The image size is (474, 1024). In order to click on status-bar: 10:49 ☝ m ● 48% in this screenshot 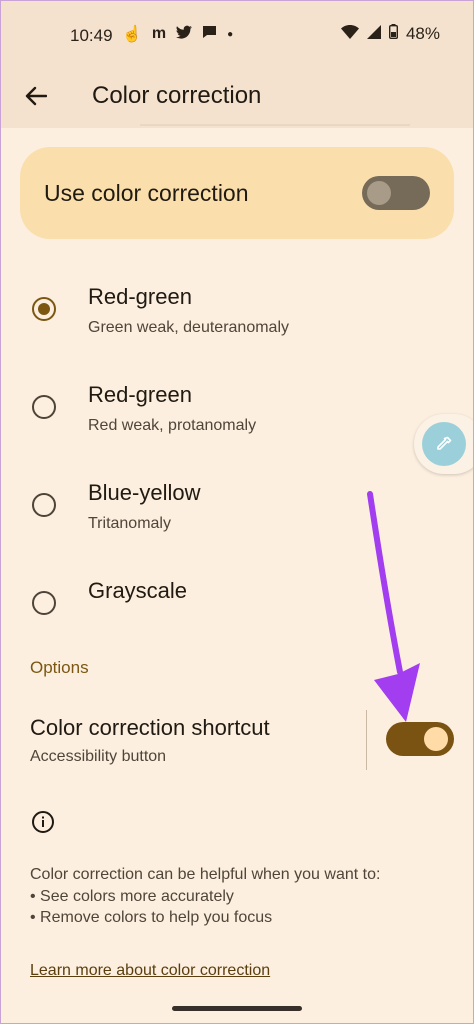, I will do `click(237, 35)`.